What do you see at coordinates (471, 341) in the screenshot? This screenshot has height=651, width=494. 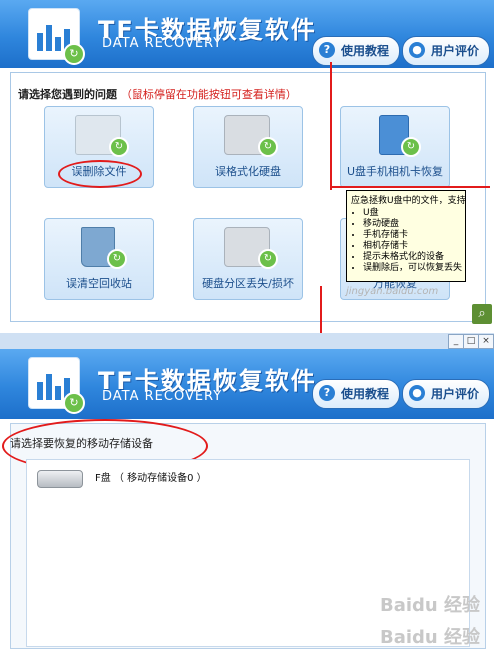 I see `maximize-button: □` at bounding box center [471, 341].